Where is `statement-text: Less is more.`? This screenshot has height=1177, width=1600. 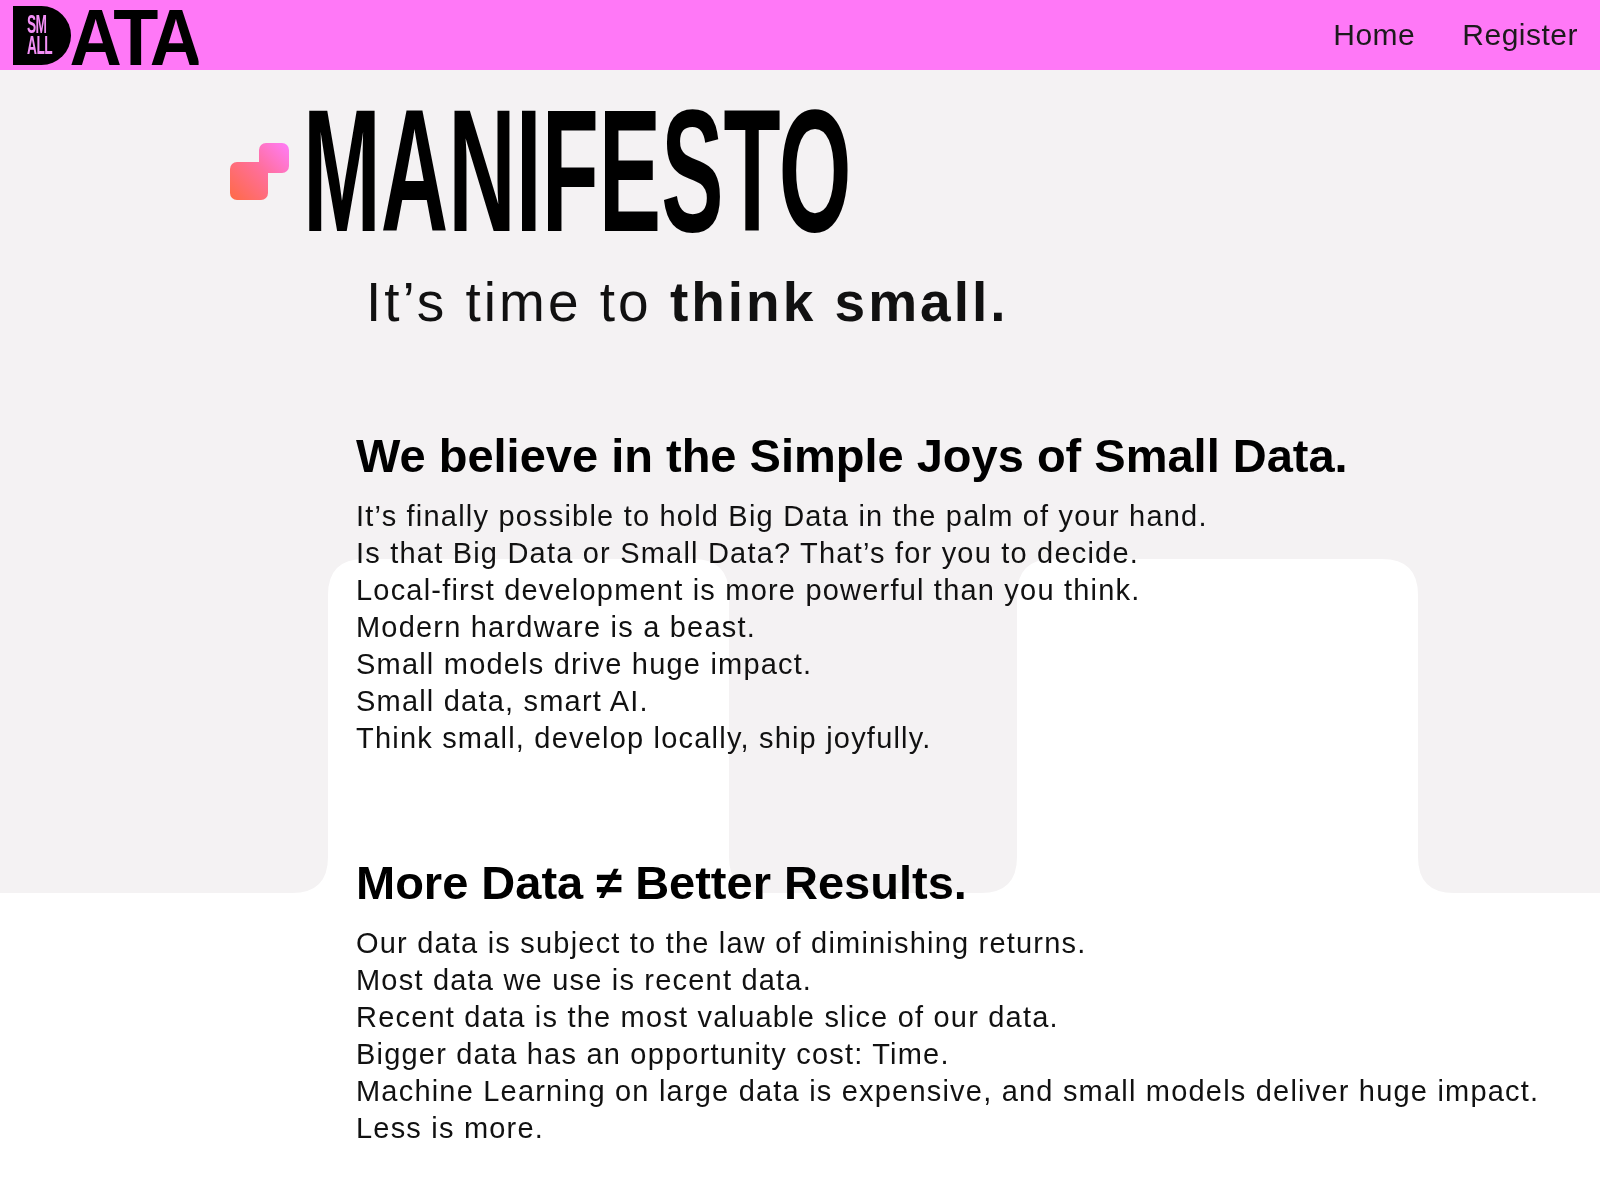 statement-text: Less is more. is located at coordinates (450, 1128).